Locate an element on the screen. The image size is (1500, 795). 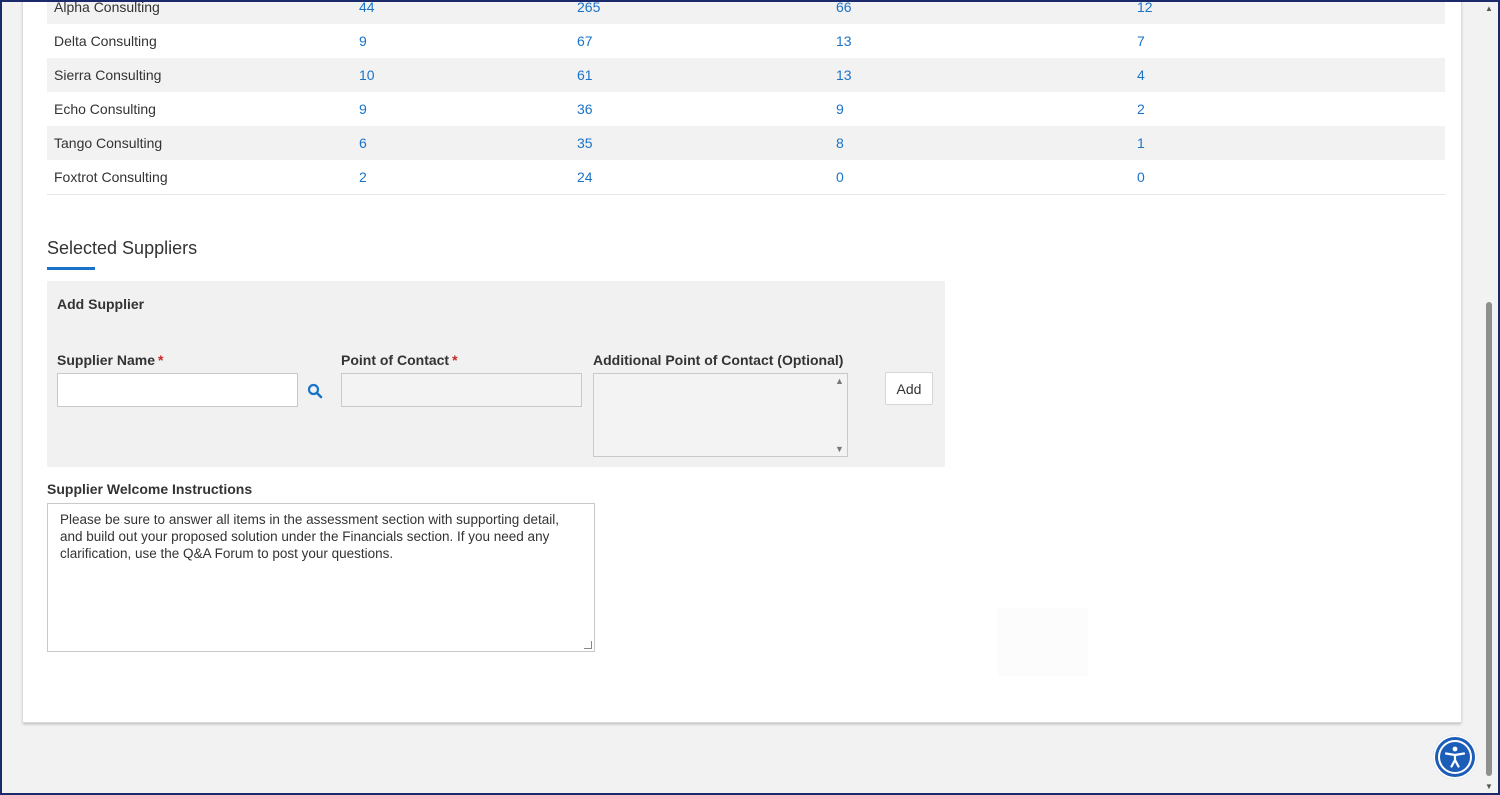
table-row: Alpha Consulting 44 265 66 12 is located at coordinates (746, 12).